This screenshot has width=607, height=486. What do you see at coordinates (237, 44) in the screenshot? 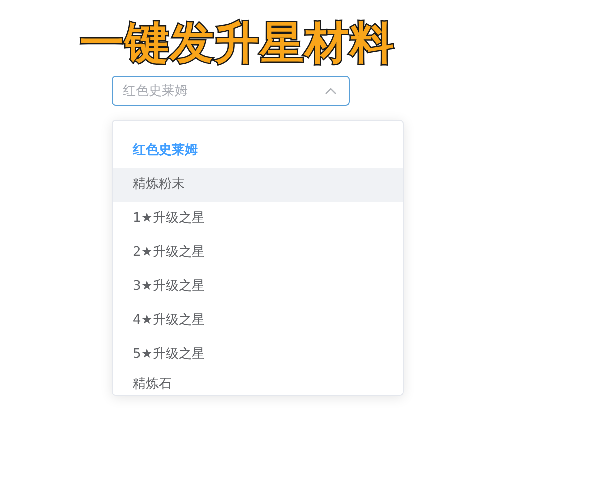
I see `caption-title: 一键发升星材料` at bounding box center [237, 44].